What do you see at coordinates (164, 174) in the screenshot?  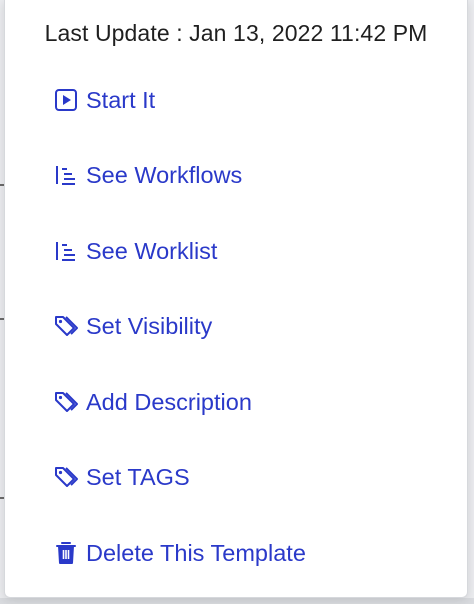 I see `menu-item-label: See Workflows` at bounding box center [164, 174].